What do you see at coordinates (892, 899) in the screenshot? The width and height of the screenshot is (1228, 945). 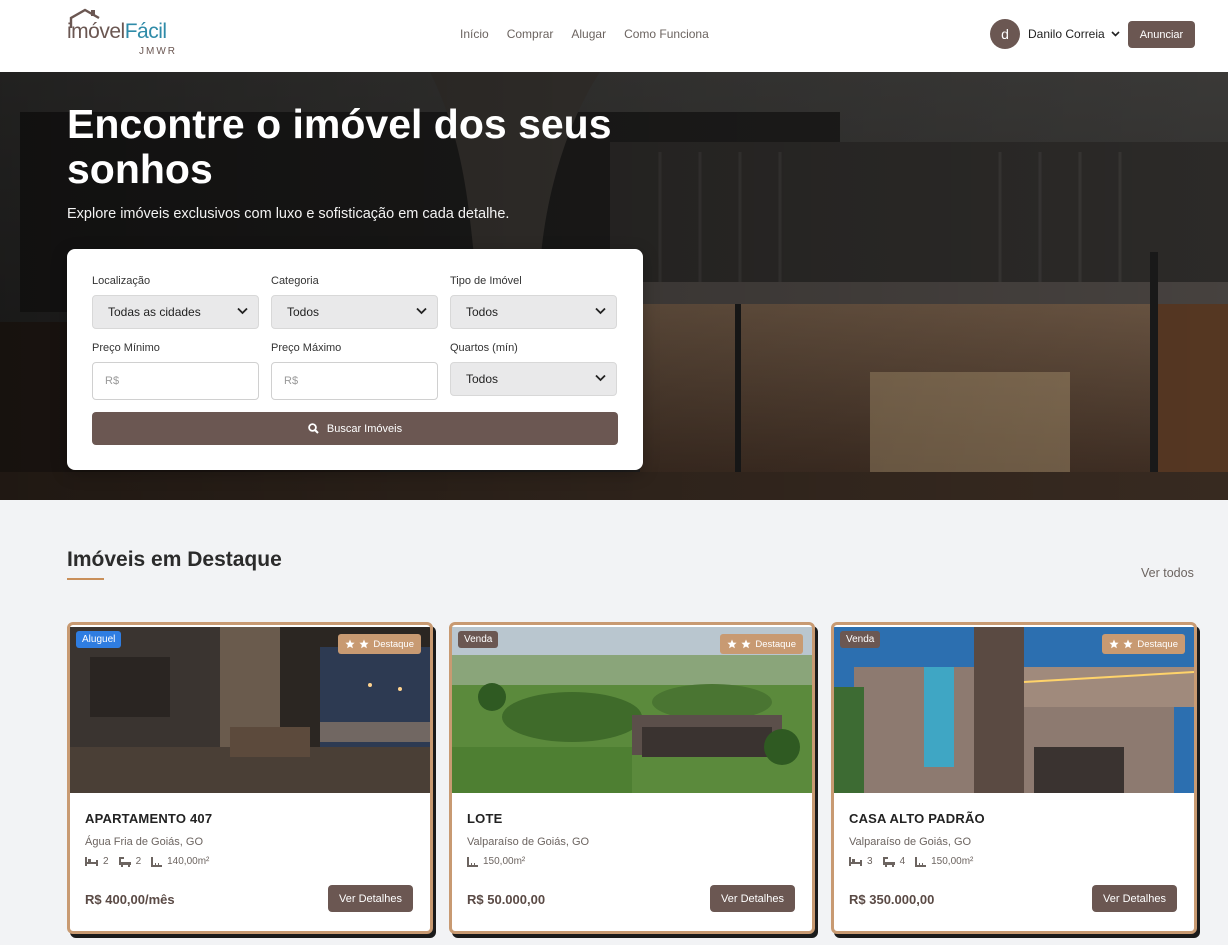 I see `property-price: R$ 350.000,00` at bounding box center [892, 899].